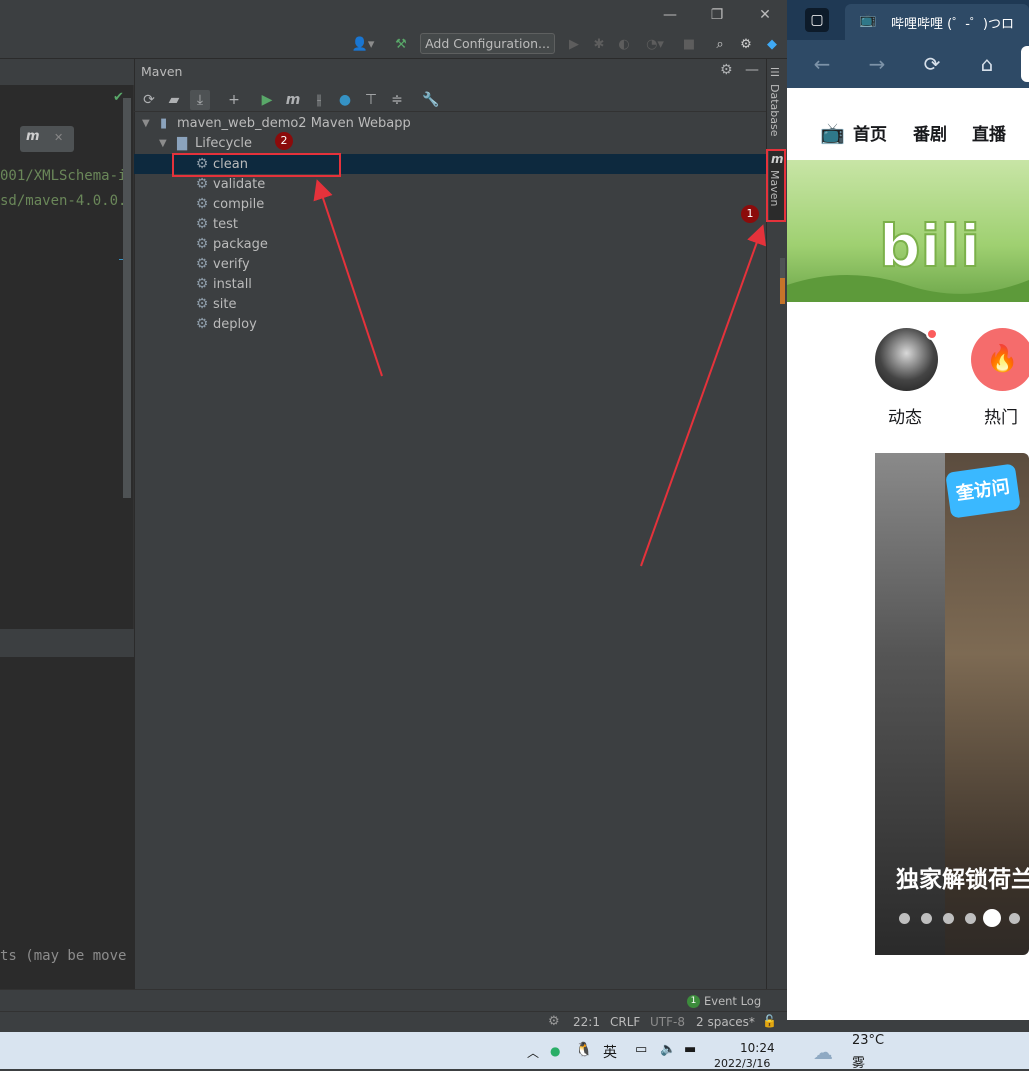  What do you see at coordinates (555, 1051) in the screenshot?
I see `wechat-icon: ●` at bounding box center [555, 1051].